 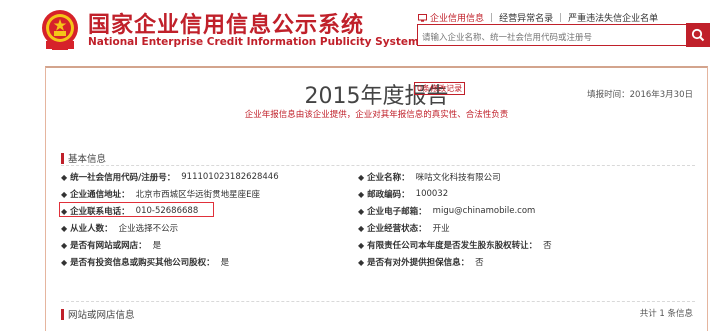 I want to click on site-title: 国家企业信用信息公示系统, so click(x=226, y=25).